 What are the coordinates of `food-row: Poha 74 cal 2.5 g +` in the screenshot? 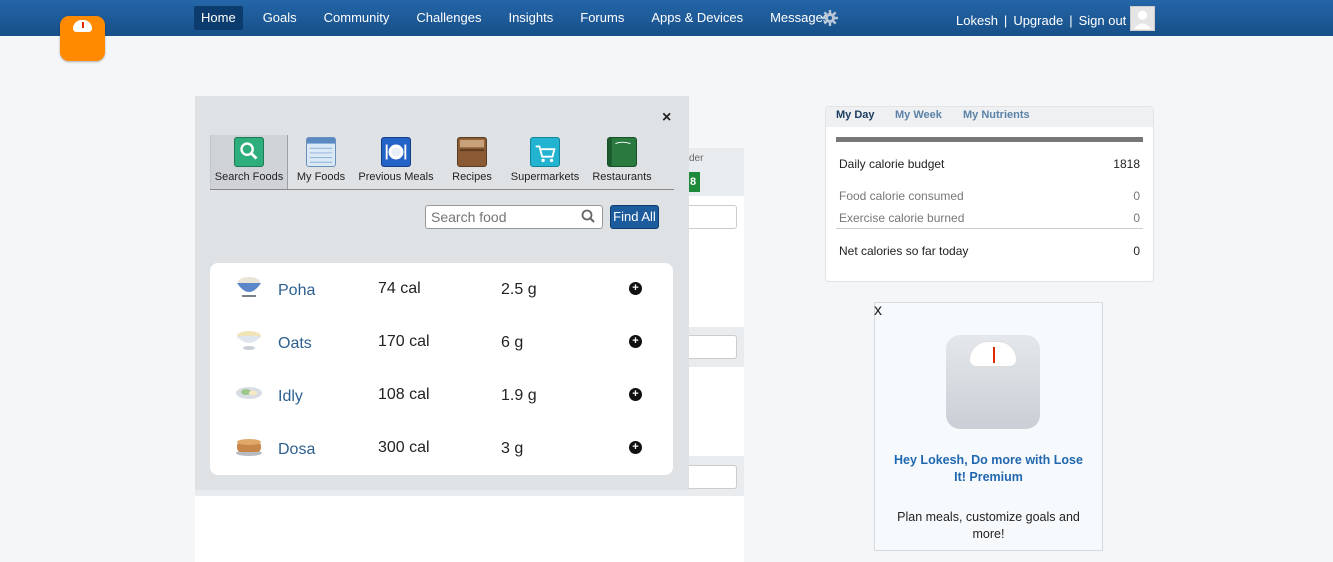 It's located at (441, 289).